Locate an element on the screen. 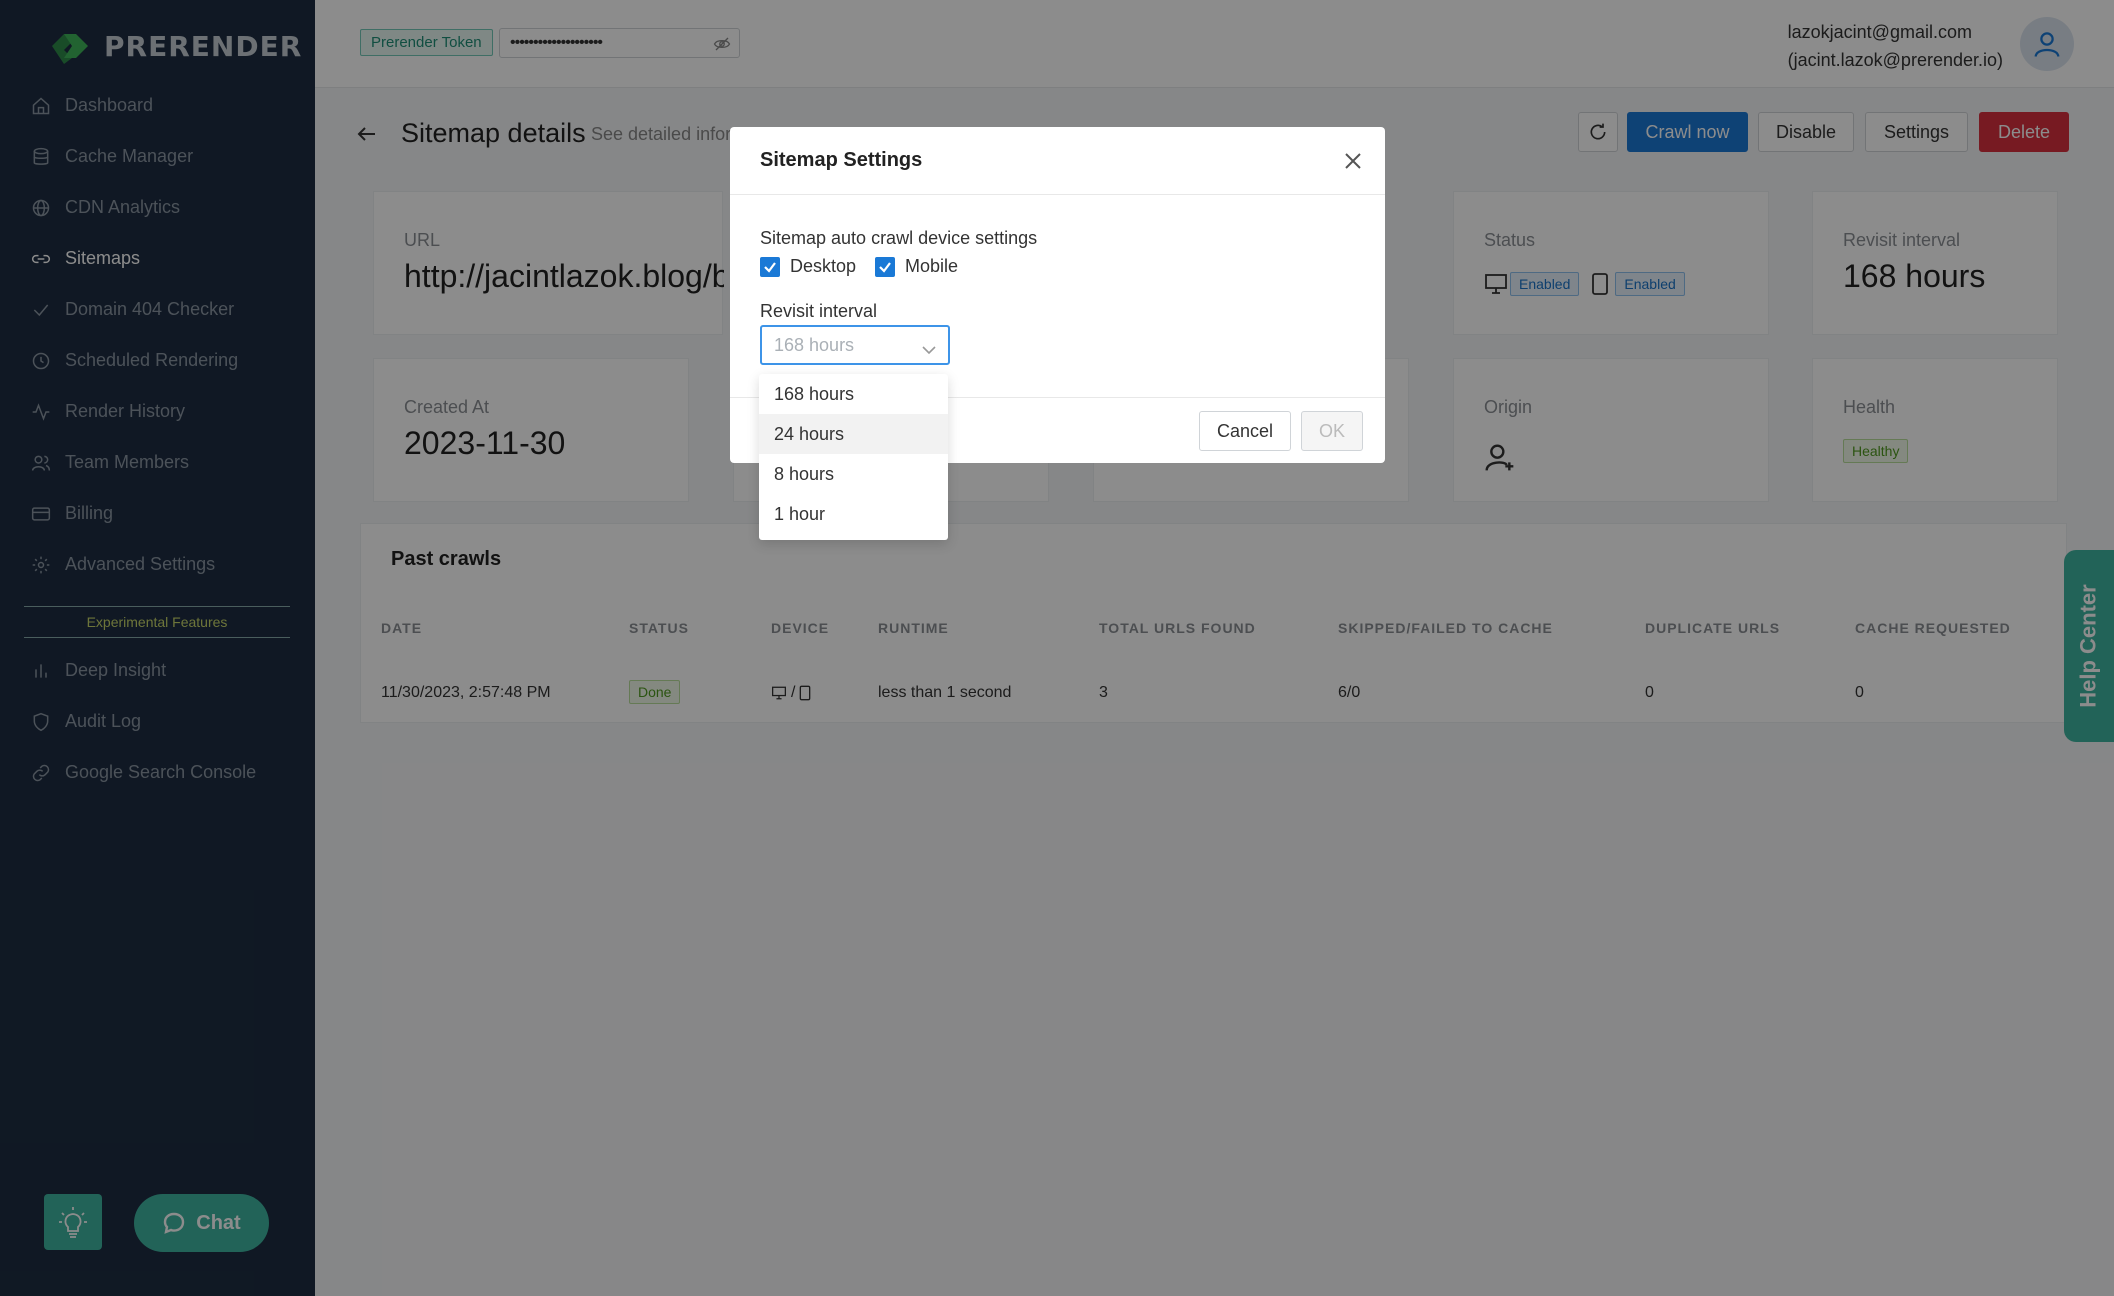  close-icon is located at coordinates (1353, 163).